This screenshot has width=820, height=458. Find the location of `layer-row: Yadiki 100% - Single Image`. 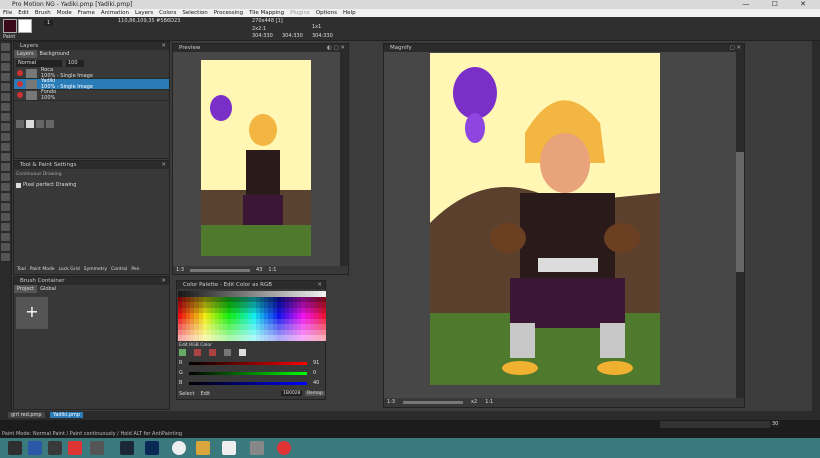

layer-row: Yadiki 100% - Single Image is located at coordinates (91, 84).